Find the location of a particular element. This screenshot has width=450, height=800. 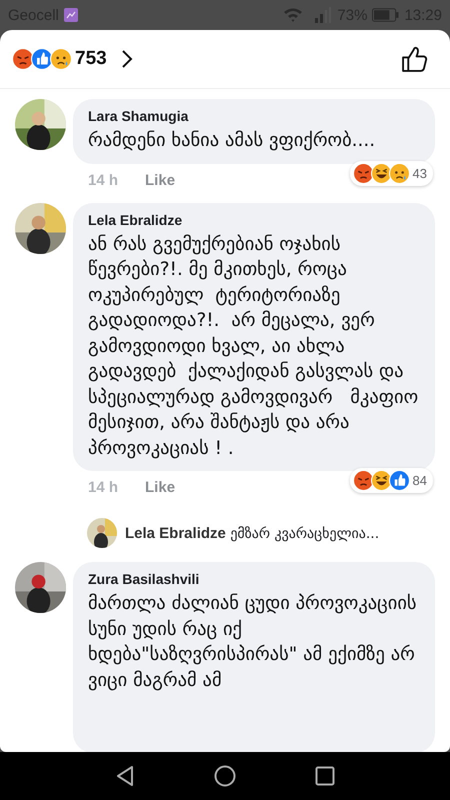

home-icon is located at coordinates (225, 776).